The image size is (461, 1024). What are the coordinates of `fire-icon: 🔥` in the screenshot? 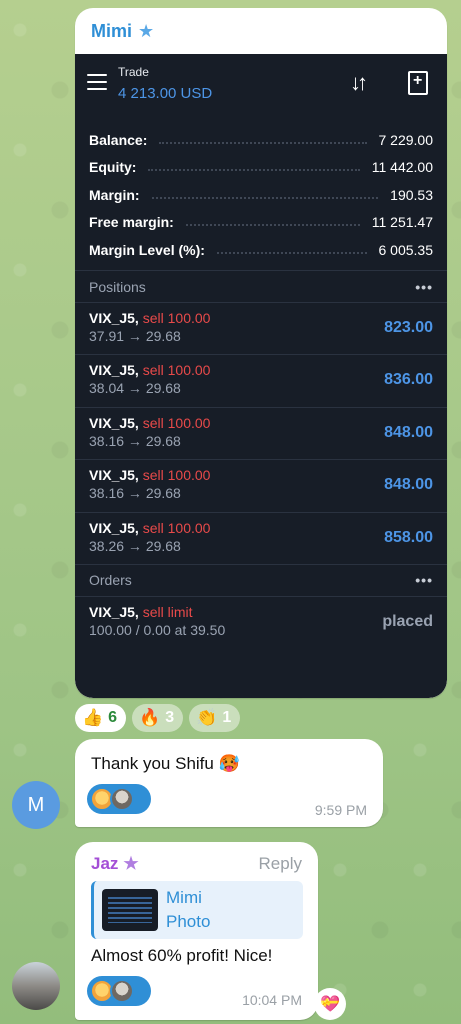 It's located at (150, 717).